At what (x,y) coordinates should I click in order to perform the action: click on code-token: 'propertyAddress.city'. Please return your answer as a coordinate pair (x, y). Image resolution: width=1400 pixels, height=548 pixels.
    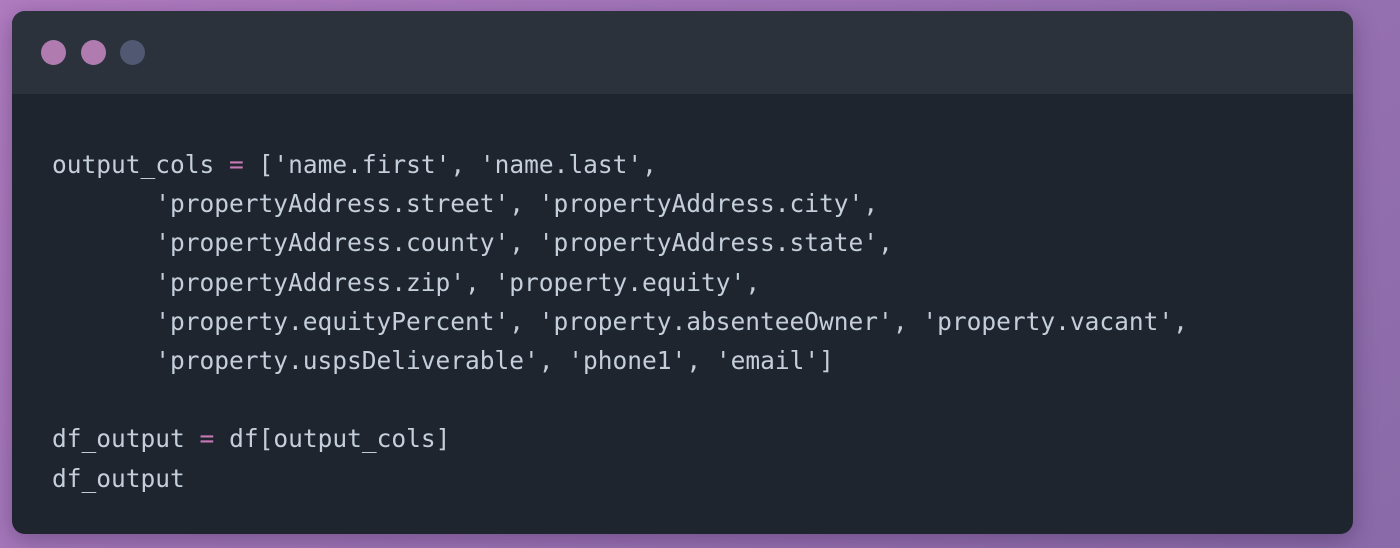
    Looking at the image, I should click on (701, 204).